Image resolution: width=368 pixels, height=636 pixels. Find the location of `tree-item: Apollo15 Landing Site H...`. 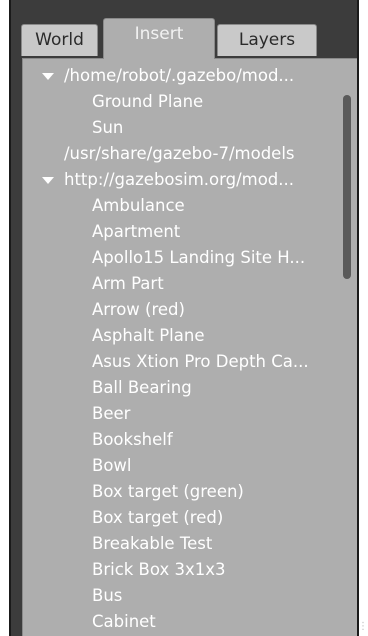

tree-item: Apollo15 Landing Site H... is located at coordinates (198, 258).